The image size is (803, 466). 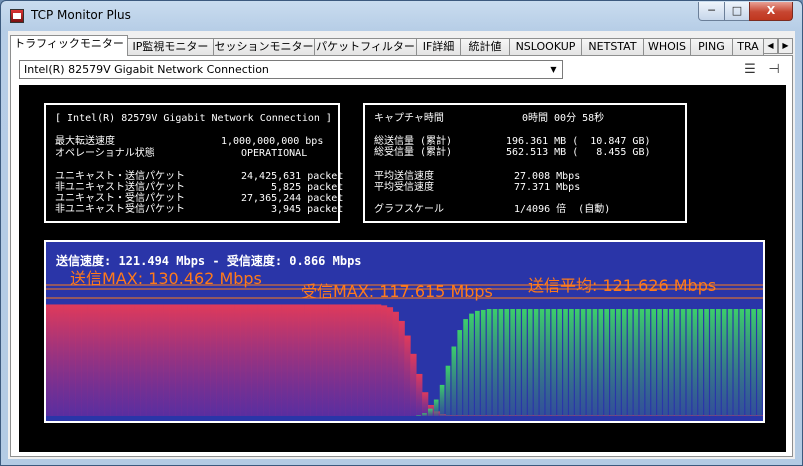 I want to click on minimize-button: ─, so click(x=711, y=11).